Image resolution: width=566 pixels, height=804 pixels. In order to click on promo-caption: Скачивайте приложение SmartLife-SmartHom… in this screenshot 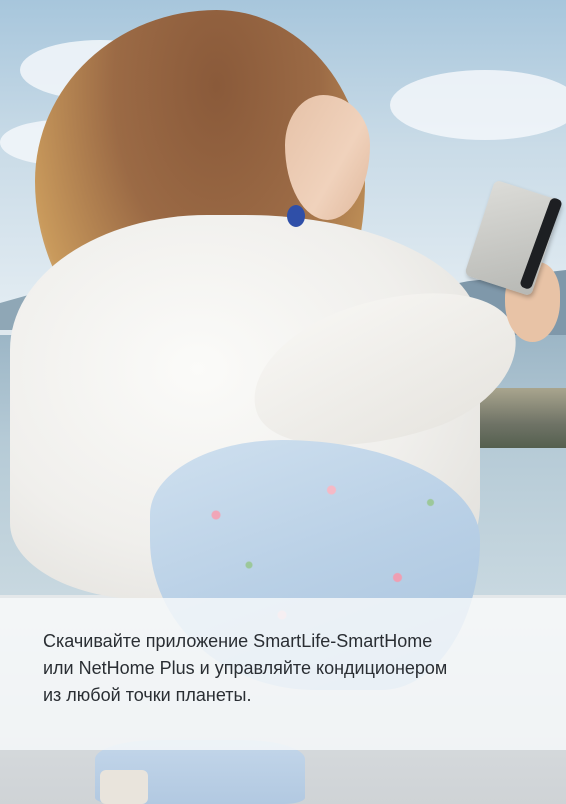, I will do `click(304, 668)`.